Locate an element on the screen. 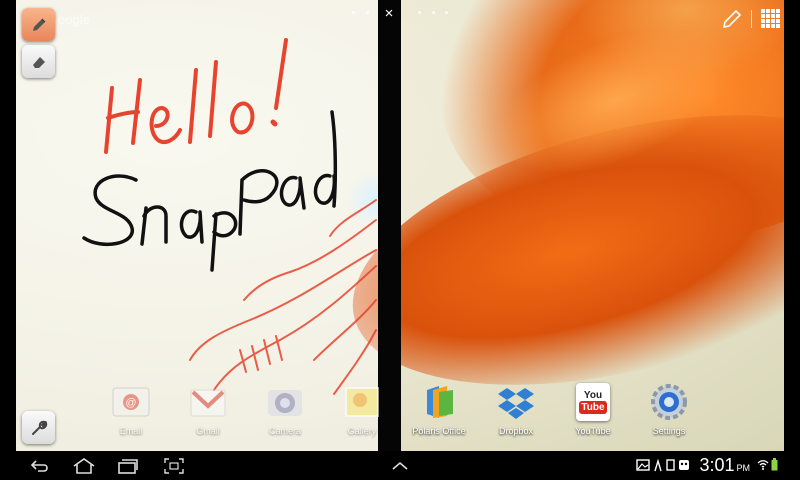 This screenshot has width=800, height=480. clock-time: 3:01 is located at coordinates (717, 465).